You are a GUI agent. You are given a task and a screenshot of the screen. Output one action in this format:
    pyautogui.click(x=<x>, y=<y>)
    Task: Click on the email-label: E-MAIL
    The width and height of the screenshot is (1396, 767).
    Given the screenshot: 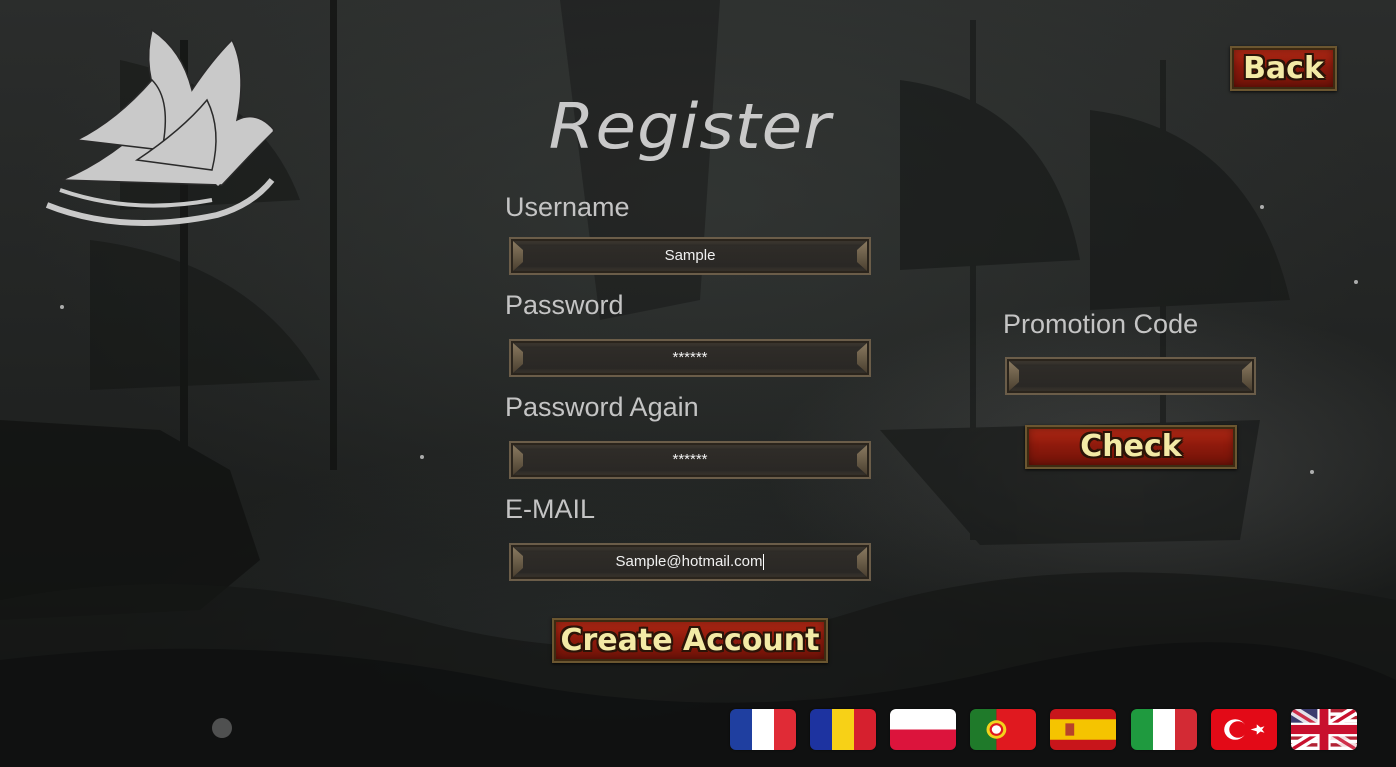 What is the action you would take?
    pyautogui.click(x=550, y=509)
    